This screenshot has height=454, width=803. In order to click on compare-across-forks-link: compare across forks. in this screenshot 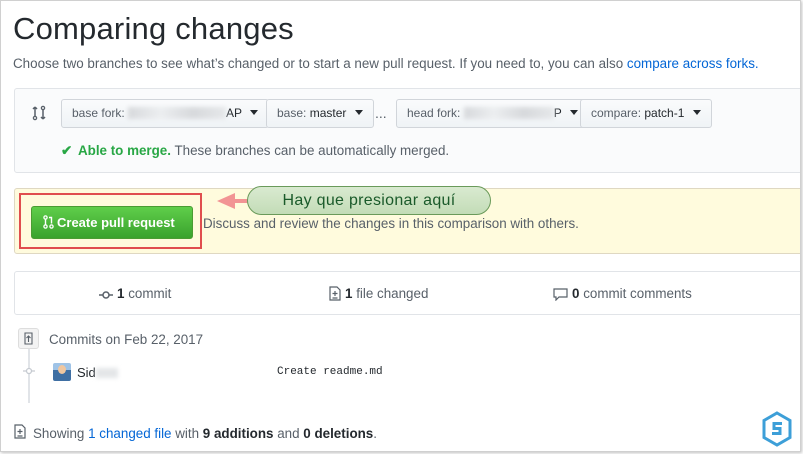, I will do `click(693, 63)`.